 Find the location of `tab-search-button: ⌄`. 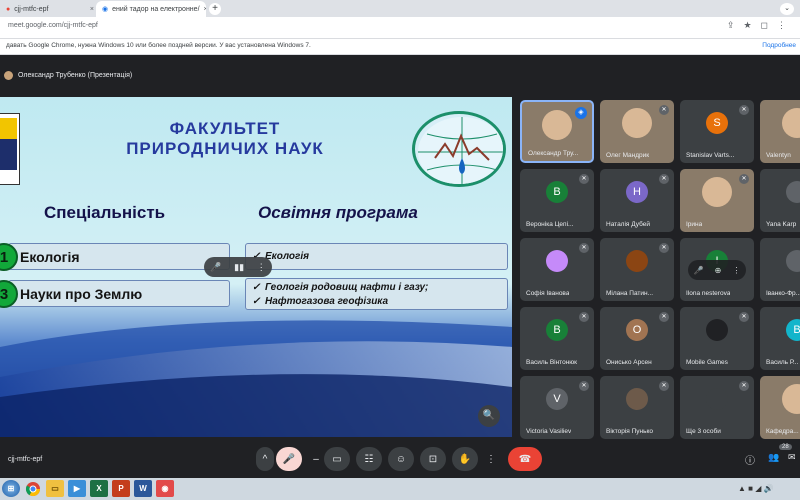

tab-search-button: ⌄ is located at coordinates (787, 9).